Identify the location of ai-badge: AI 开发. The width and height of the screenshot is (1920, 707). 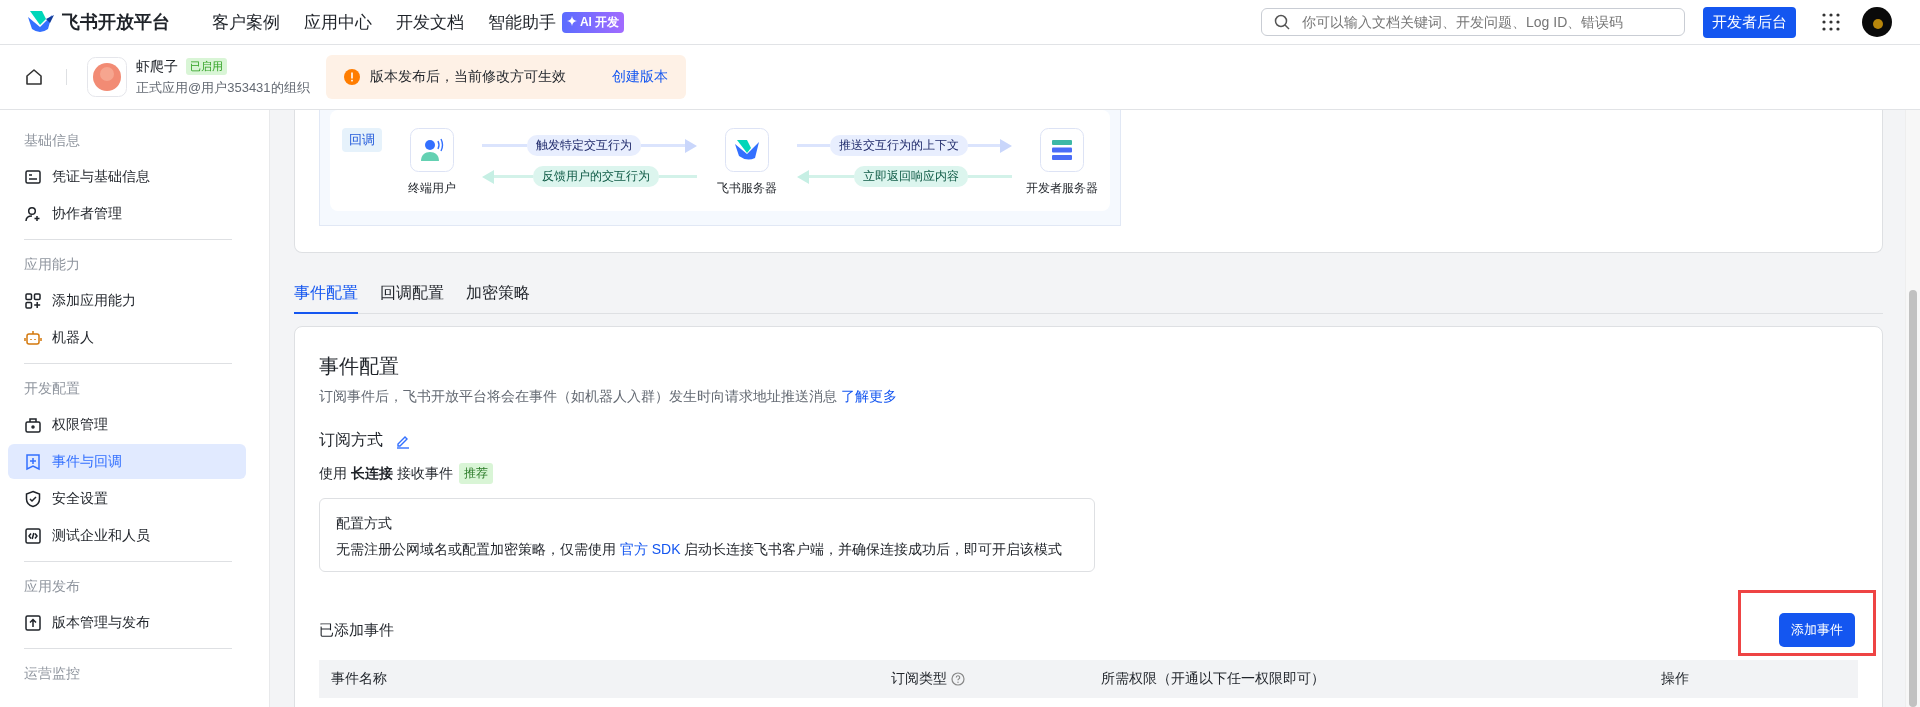
(593, 22).